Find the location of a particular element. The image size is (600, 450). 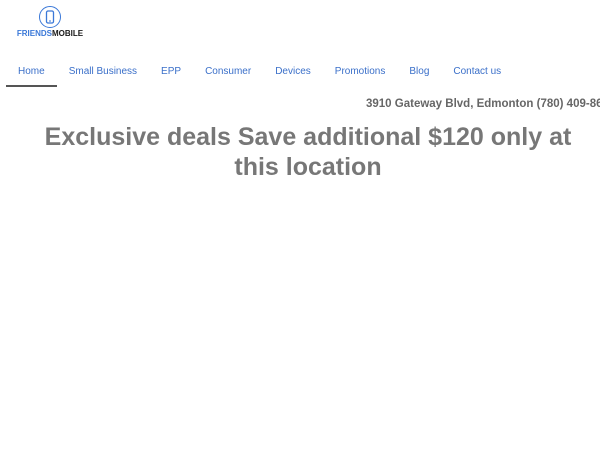

nav-item-promotions: Promotions is located at coordinates (360, 73).